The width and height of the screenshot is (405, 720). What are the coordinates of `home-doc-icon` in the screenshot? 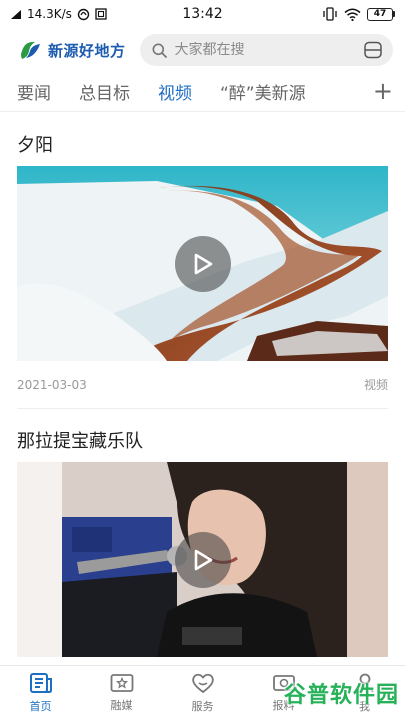 It's located at (40, 683).